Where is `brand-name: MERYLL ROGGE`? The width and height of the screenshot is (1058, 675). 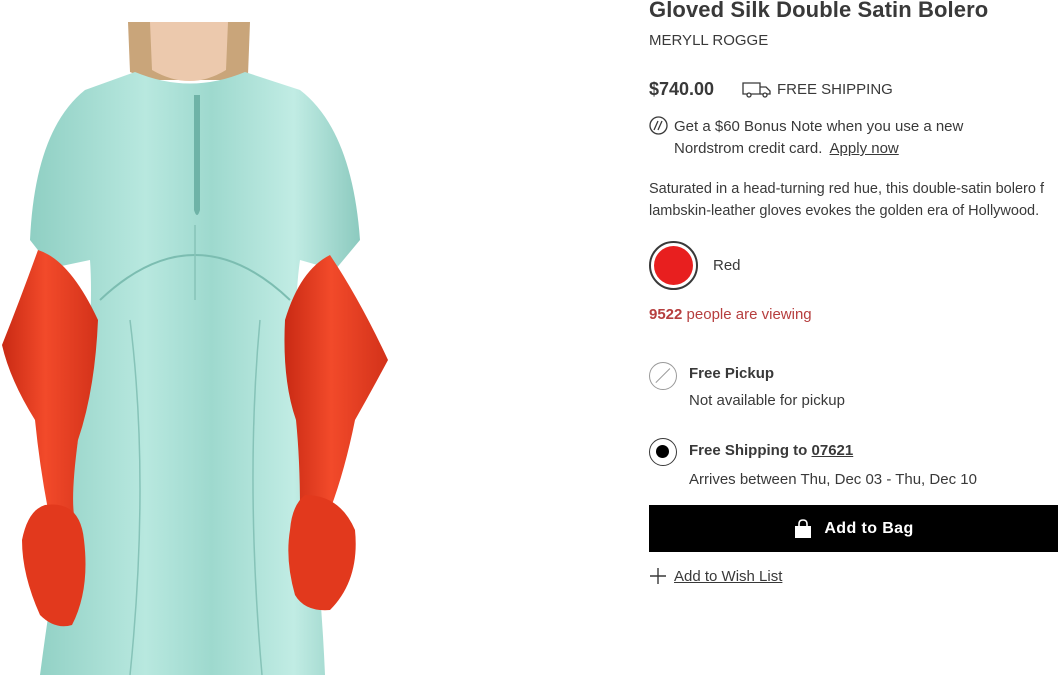 brand-name: MERYLL ROGGE is located at coordinates (708, 40).